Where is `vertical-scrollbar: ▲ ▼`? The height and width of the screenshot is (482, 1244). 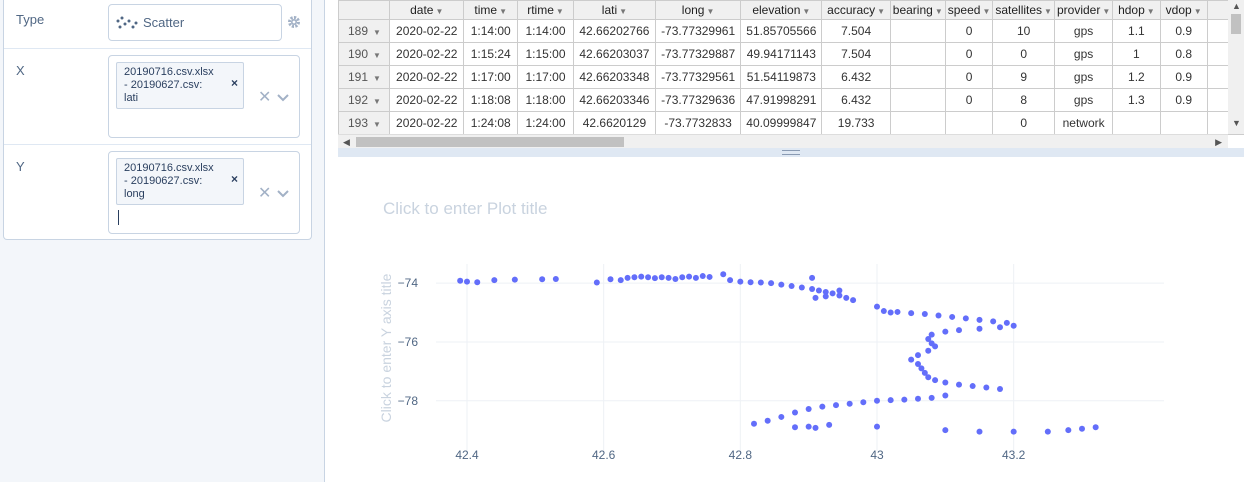
vertical-scrollbar: ▲ ▼ is located at coordinates (1236, 67).